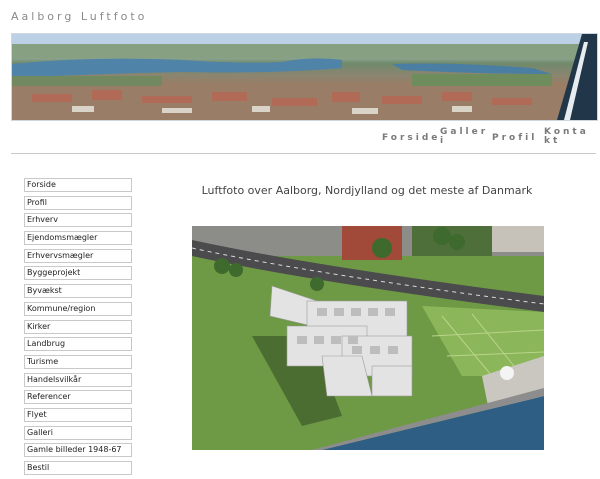 This screenshot has height=479, width=600. I want to click on top-navigation: Forside Galleri Profil Kontakt, so click(488, 139).